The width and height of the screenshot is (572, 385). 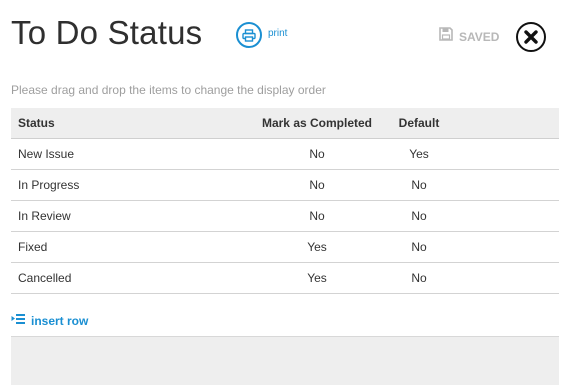 I want to click on floppy-disk-icon, so click(x=446, y=36).